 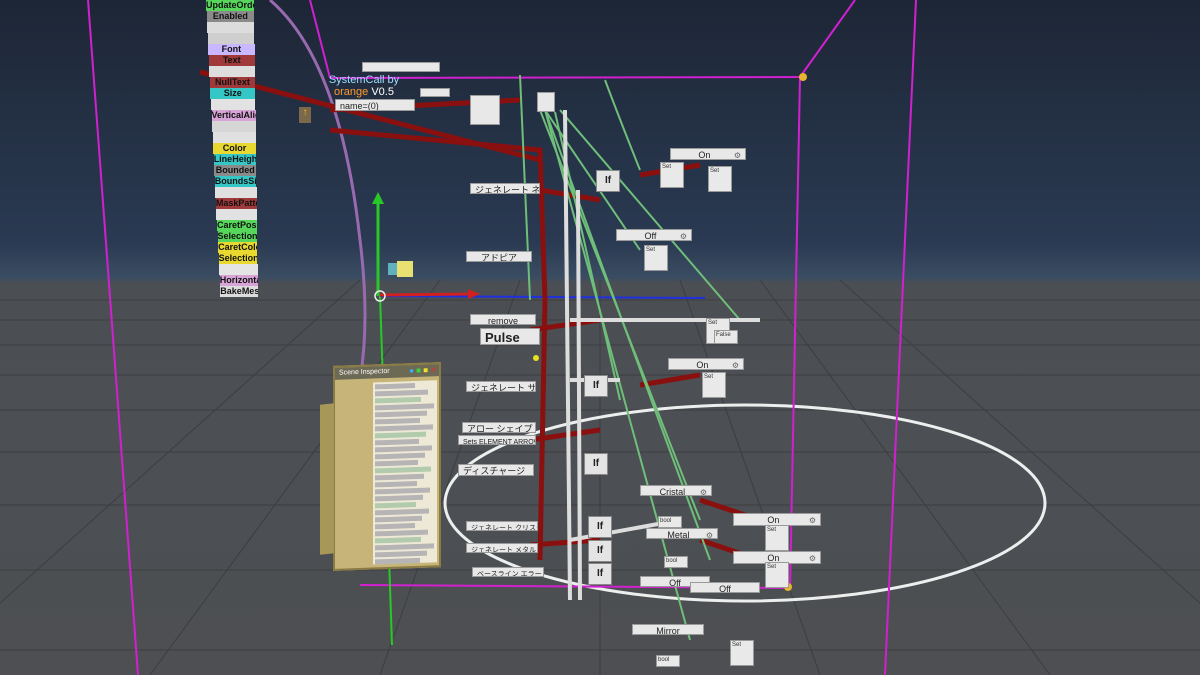 I want to click on remove-label-node: remove, so click(x=503, y=319).